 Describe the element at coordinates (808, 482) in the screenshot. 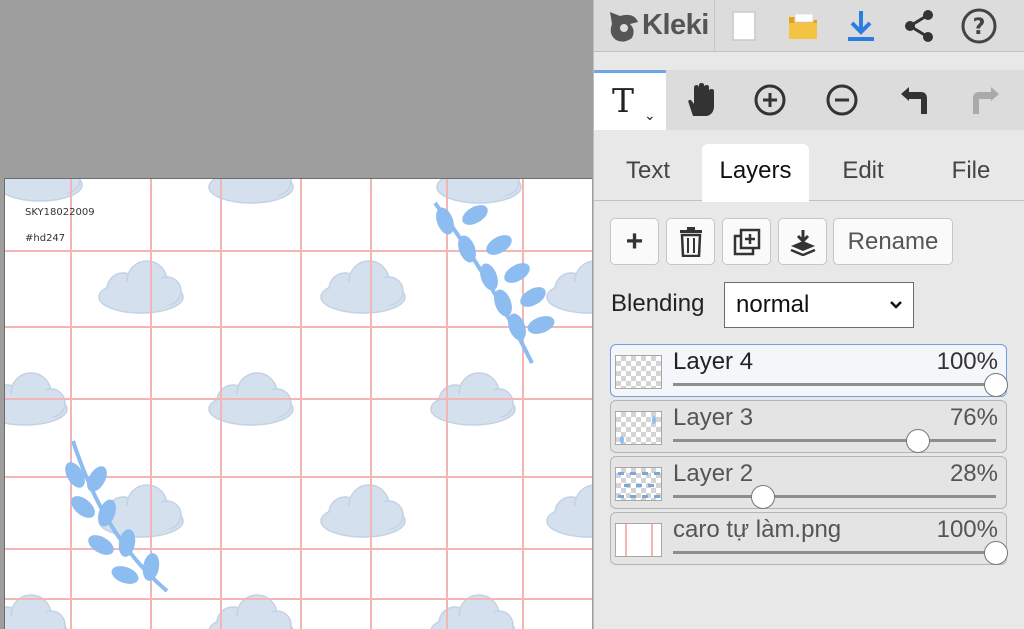

I see `layer-item: Layer 2 28%` at that location.